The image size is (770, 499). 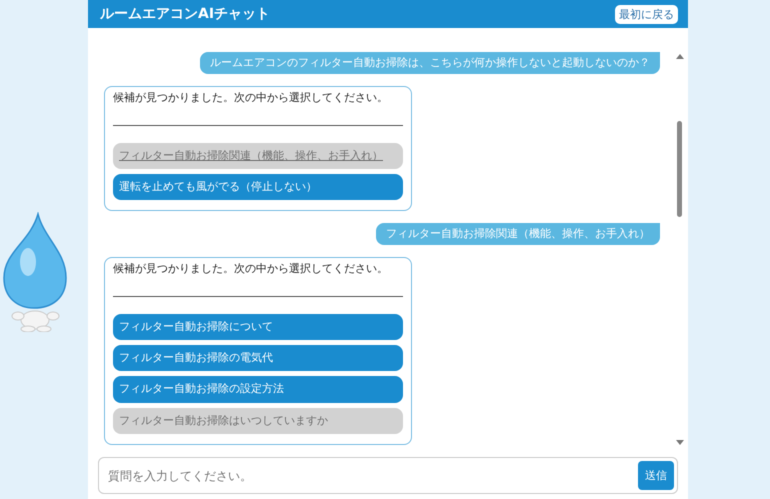 I want to click on scrollbar-thumb, so click(x=679, y=169).